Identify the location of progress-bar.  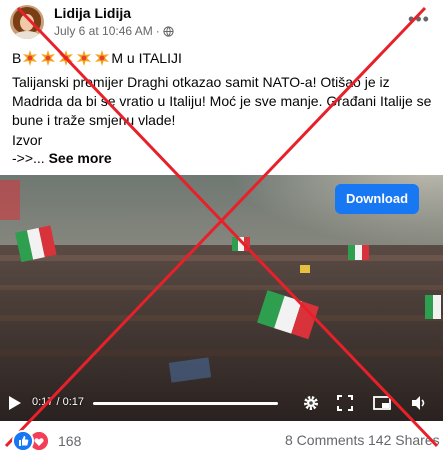
(185, 403).